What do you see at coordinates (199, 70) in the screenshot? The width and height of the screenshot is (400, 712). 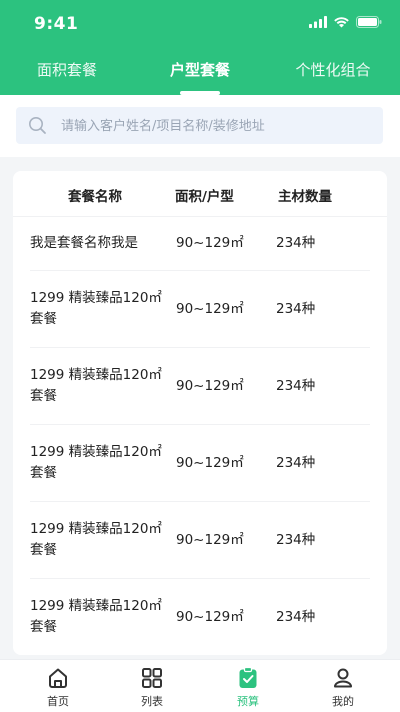 I see `tab-label: 户型套餐` at bounding box center [199, 70].